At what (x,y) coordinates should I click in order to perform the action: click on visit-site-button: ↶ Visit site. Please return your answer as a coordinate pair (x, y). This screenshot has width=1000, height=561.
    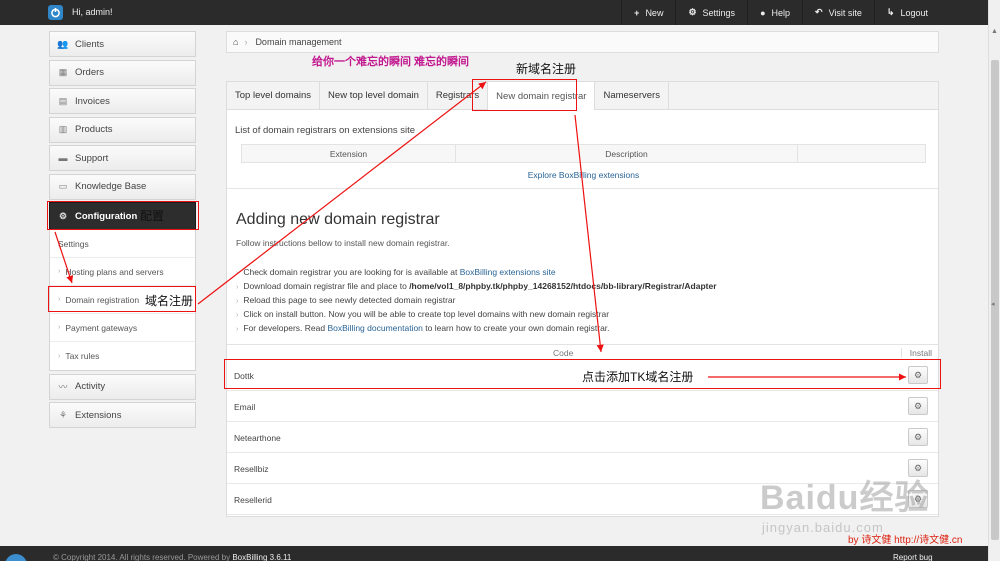
    Looking at the image, I should click on (838, 12).